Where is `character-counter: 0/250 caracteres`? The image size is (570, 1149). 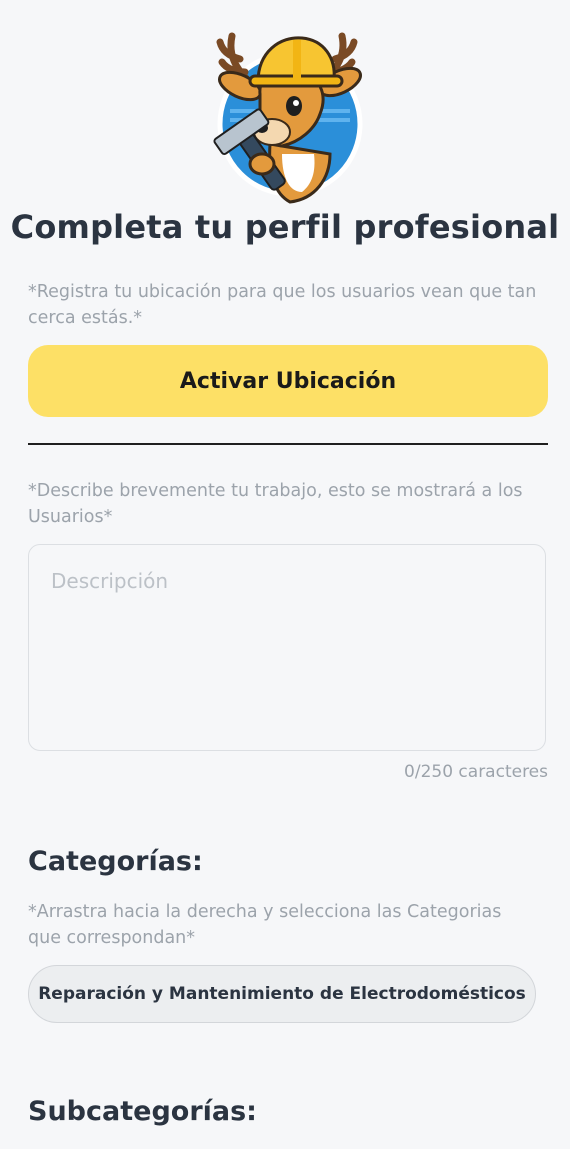 character-counter: 0/250 caracteres is located at coordinates (476, 772).